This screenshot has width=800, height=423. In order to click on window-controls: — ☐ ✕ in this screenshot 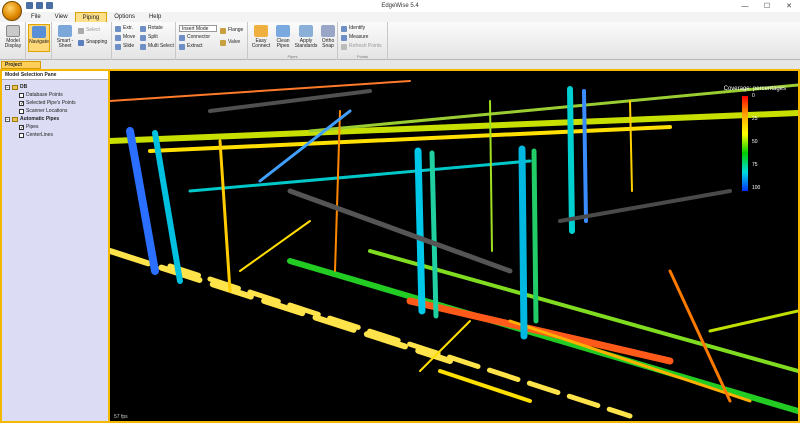, I will do `click(767, 6)`.